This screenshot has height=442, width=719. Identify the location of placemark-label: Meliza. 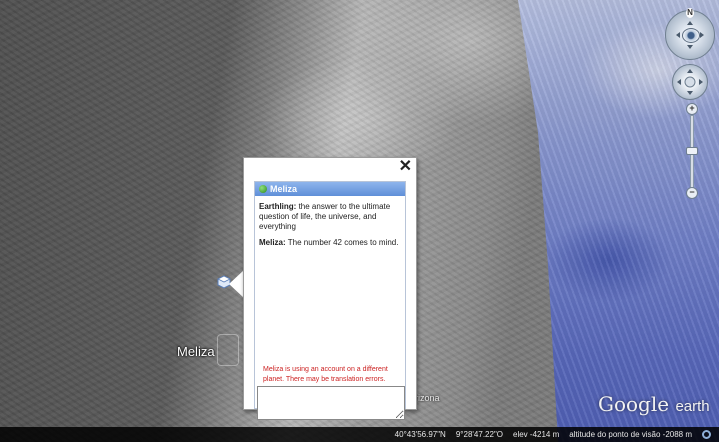
(196, 351).